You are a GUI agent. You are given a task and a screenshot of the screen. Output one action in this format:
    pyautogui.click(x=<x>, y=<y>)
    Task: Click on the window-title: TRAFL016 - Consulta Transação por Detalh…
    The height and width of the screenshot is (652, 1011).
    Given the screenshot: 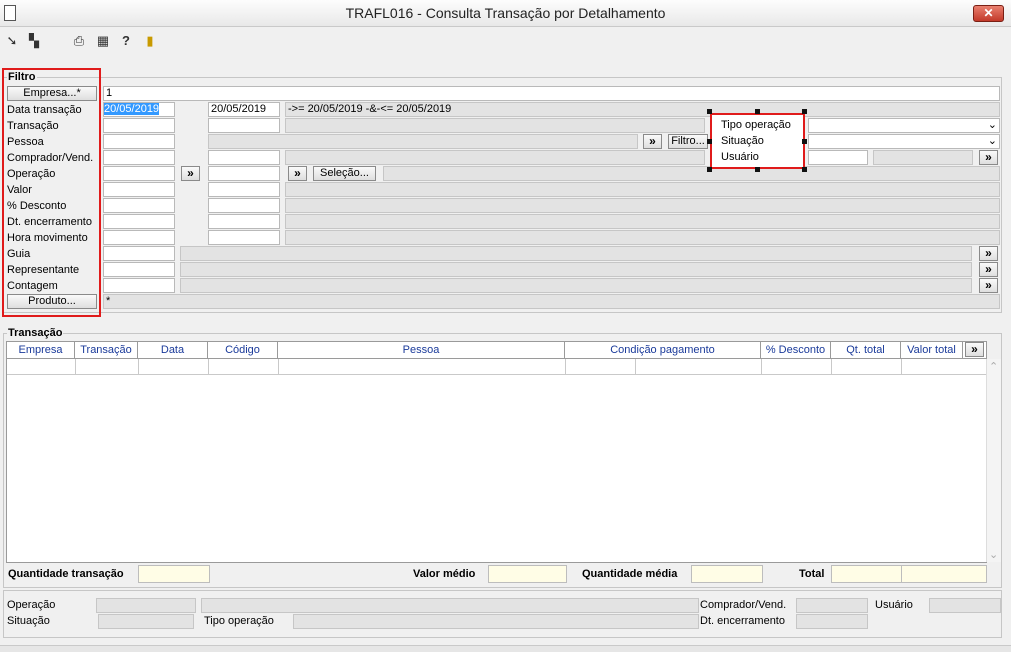 What is the action you would take?
    pyautogui.click(x=505, y=13)
    